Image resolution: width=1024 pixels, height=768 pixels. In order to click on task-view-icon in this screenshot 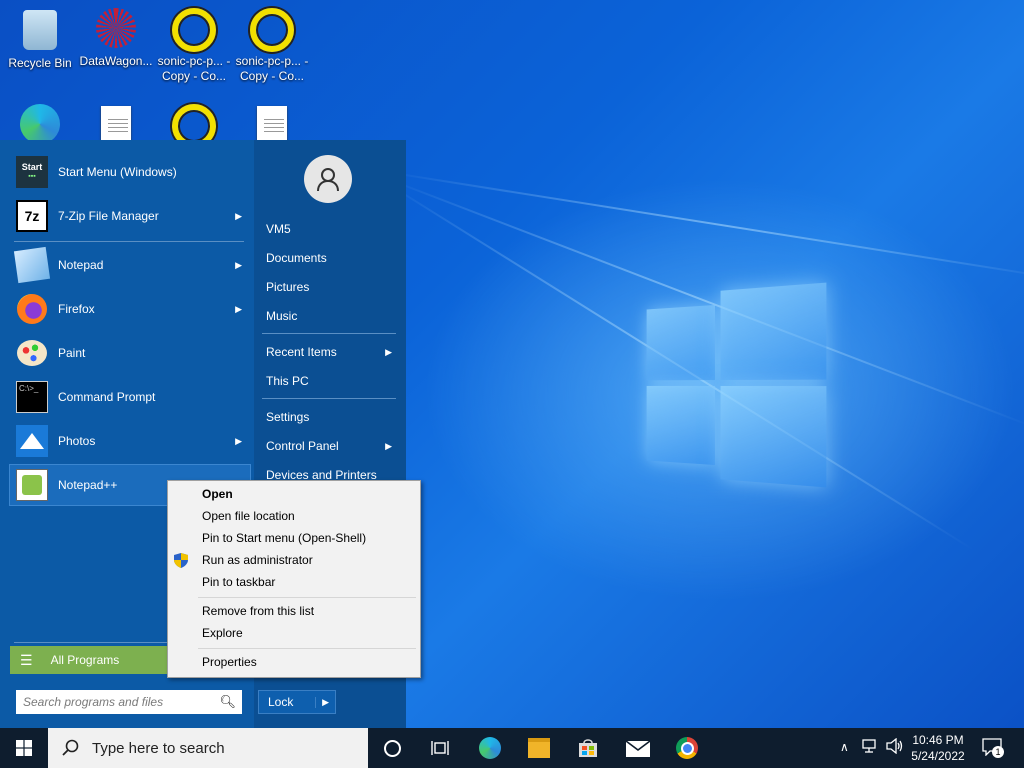, I will do `click(440, 748)`.